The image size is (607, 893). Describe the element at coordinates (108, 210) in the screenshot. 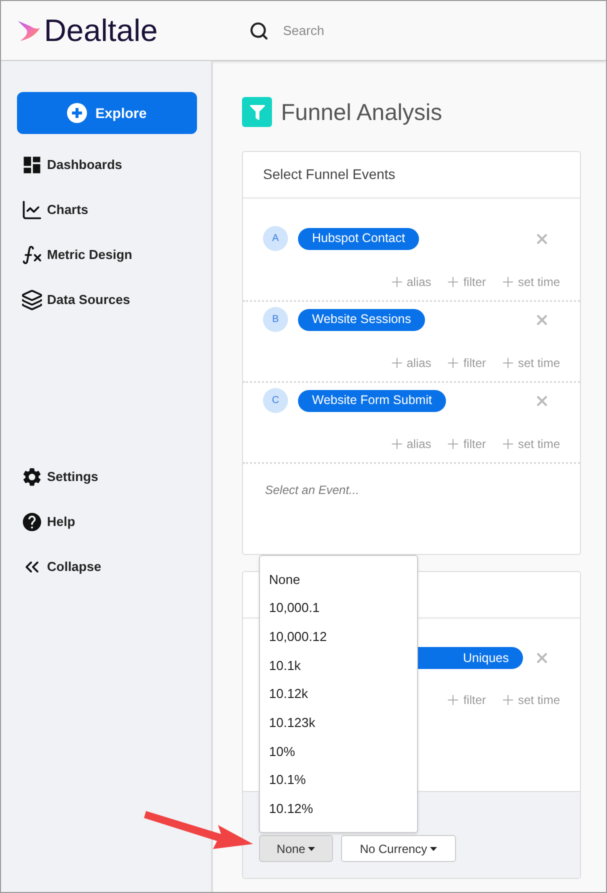

I see `sidebar-item: Charts` at that location.